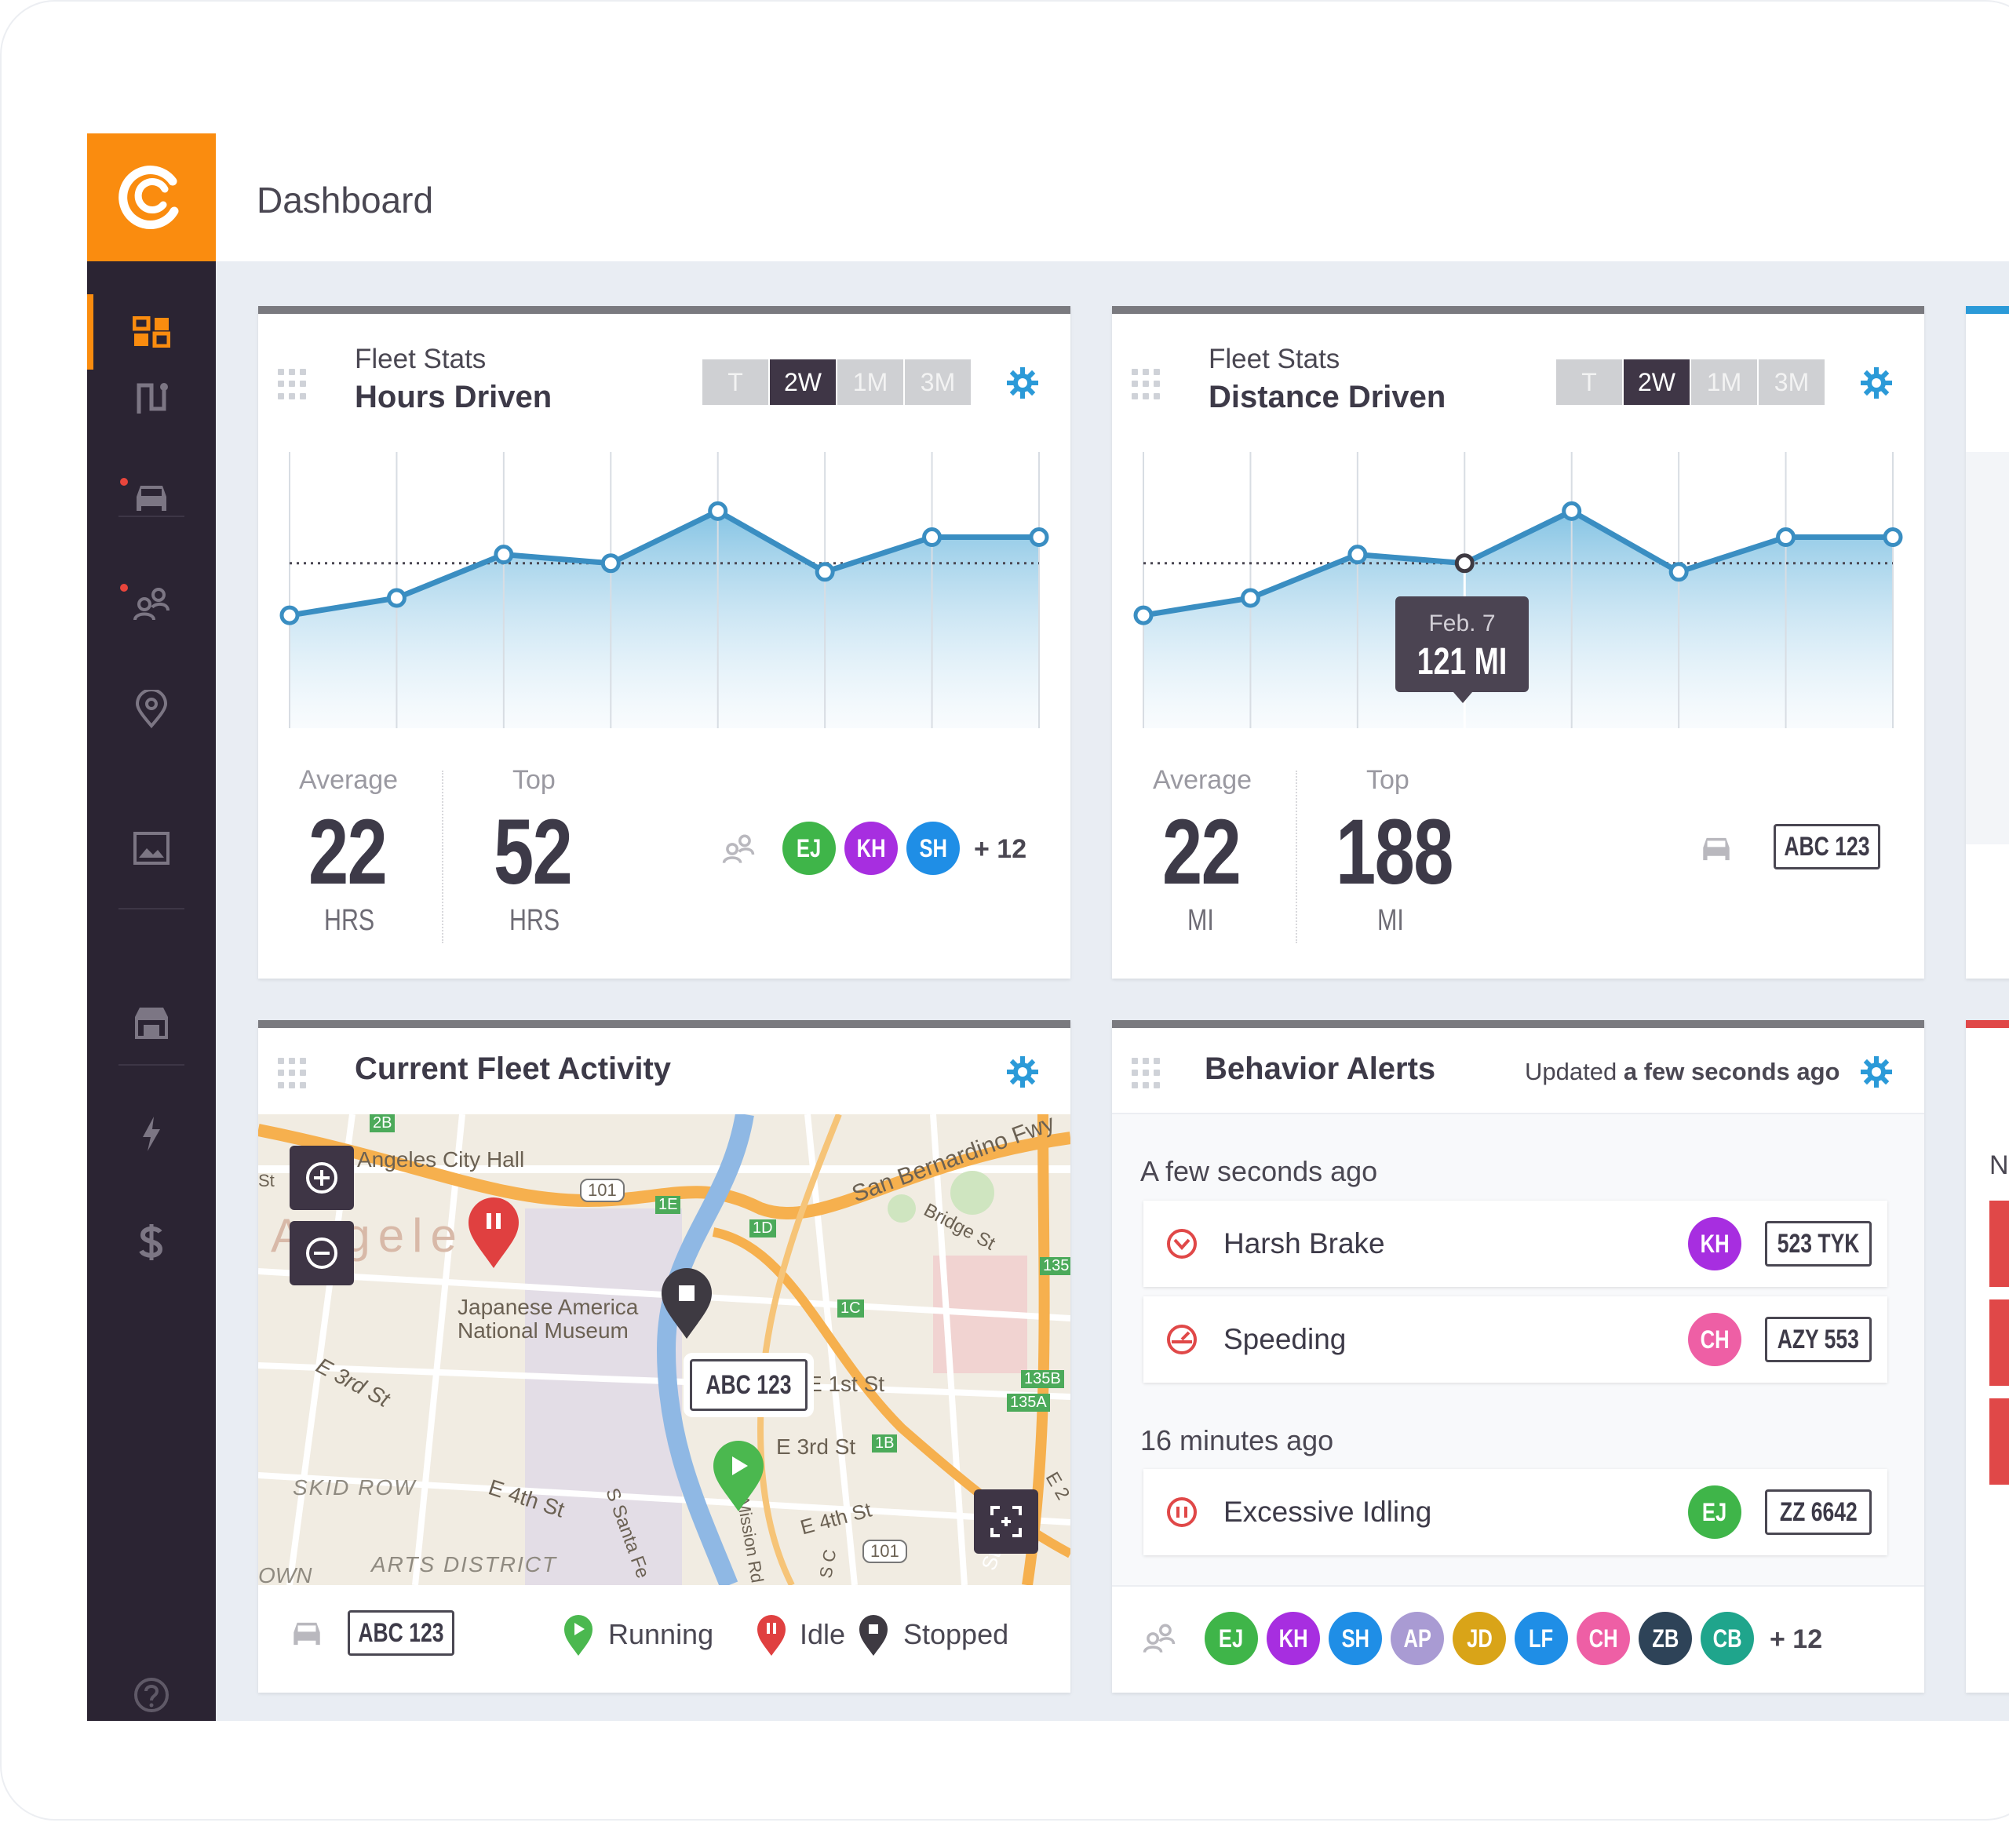  Describe the element at coordinates (1999, 1165) in the screenshot. I see `partial-text: N` at that location.